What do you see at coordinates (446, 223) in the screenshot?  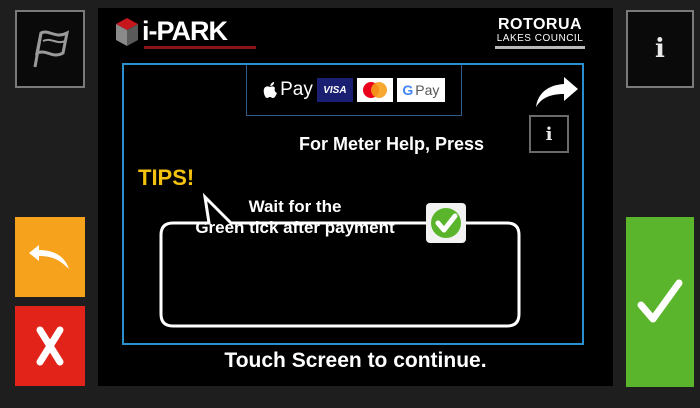 I see `green-tick-icon` at bounding box center [446, 223].